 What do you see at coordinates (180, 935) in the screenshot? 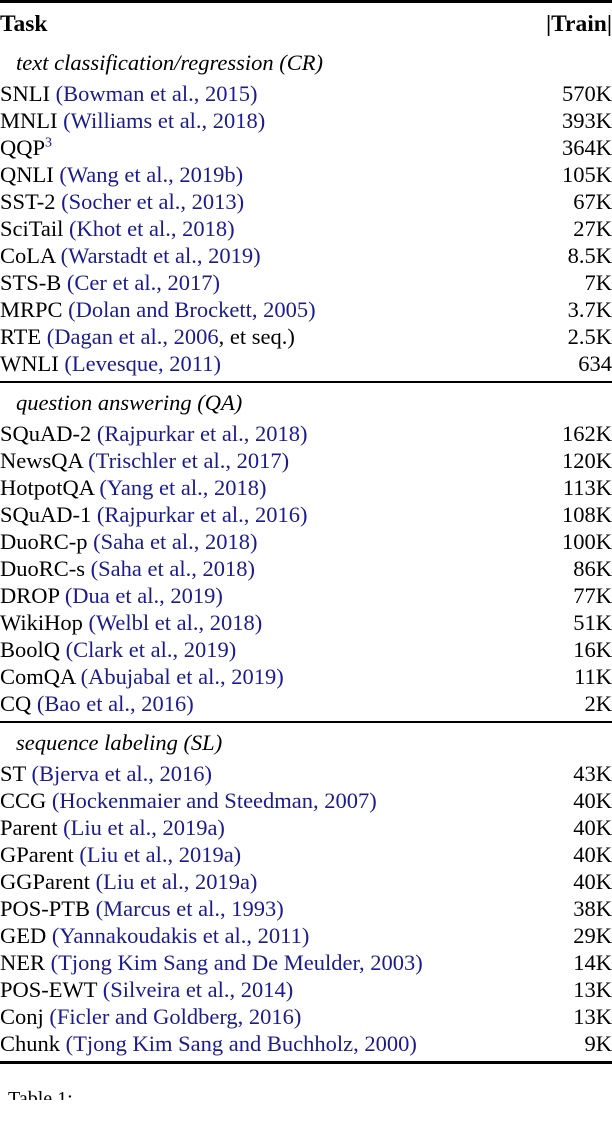
I see `citation-link: (Yannakoudakis et al., 2011)` at bounding box center [180, 935].